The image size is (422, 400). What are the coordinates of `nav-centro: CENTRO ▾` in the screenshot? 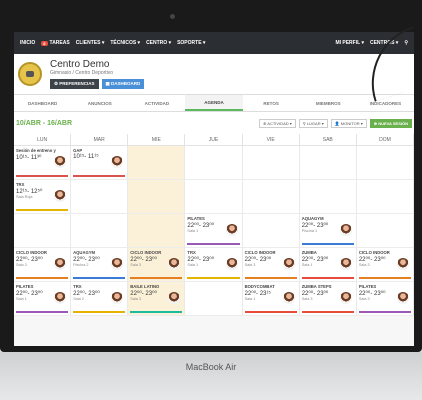 It's located at (158, 43).